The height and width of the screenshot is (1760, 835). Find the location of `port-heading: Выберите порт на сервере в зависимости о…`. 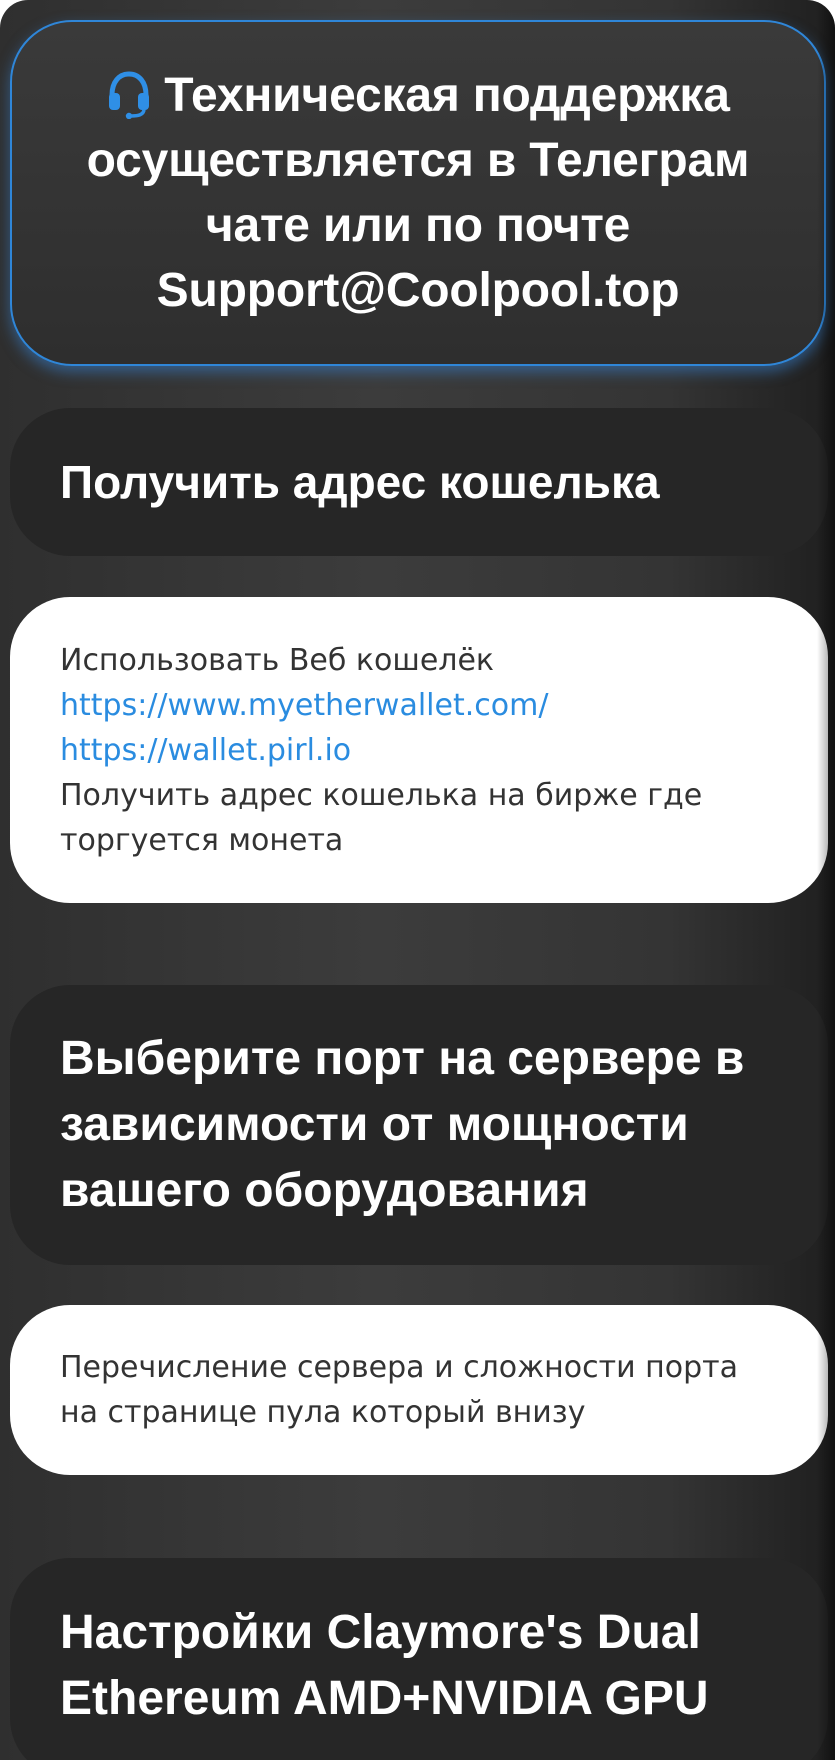

port-heading: Выберите порт на сервере в зависимости о… is located at coordinates (402, 1124).